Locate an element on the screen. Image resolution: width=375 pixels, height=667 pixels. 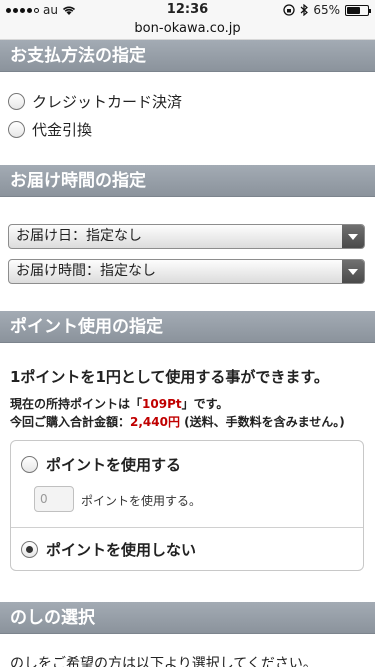
points-intro: 1ポイントを1円として使用する事ができます。 is located at coordinates (169, 377).